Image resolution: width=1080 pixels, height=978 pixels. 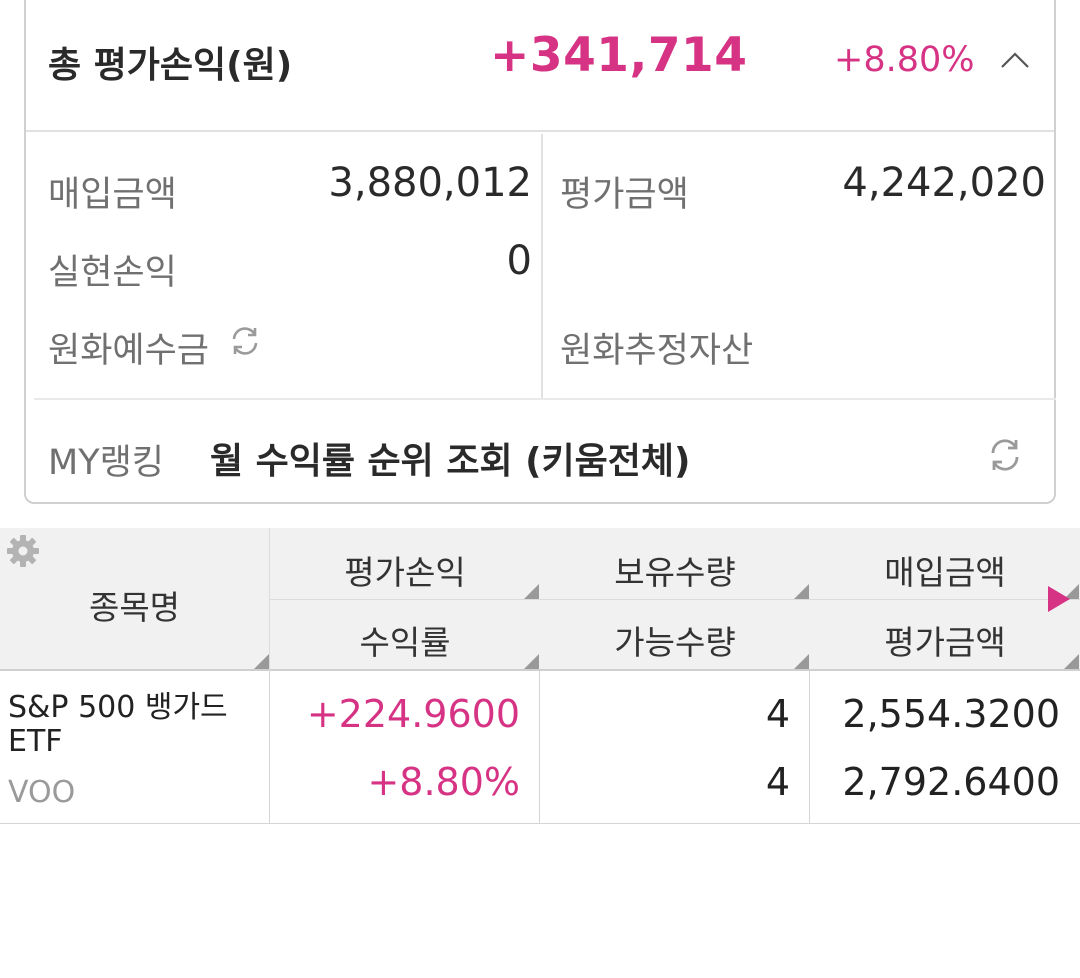 What do you see at coordinates (519, 261) in the screenshot?
I see `realized-pnl-value: 0` at bounding box center [519, 261].